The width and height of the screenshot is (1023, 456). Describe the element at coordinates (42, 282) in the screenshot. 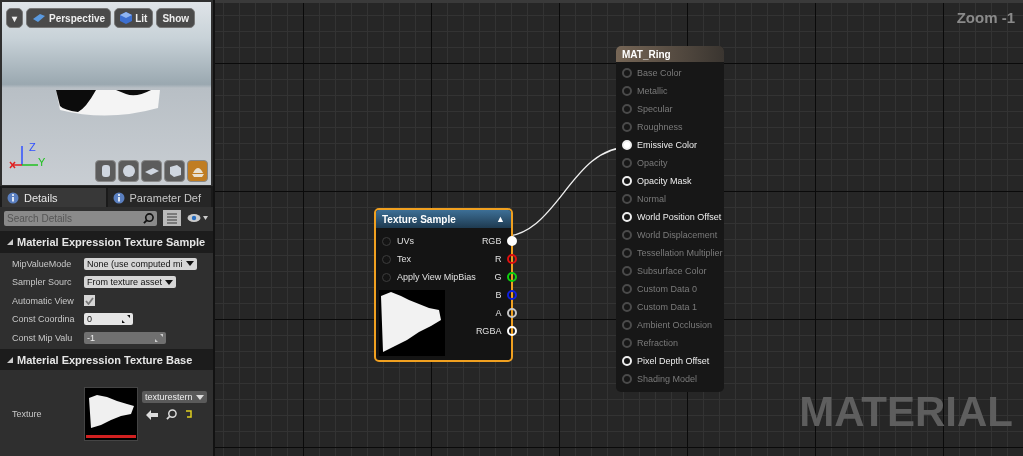

I see `property-label: Sampler Sourc` at that location.